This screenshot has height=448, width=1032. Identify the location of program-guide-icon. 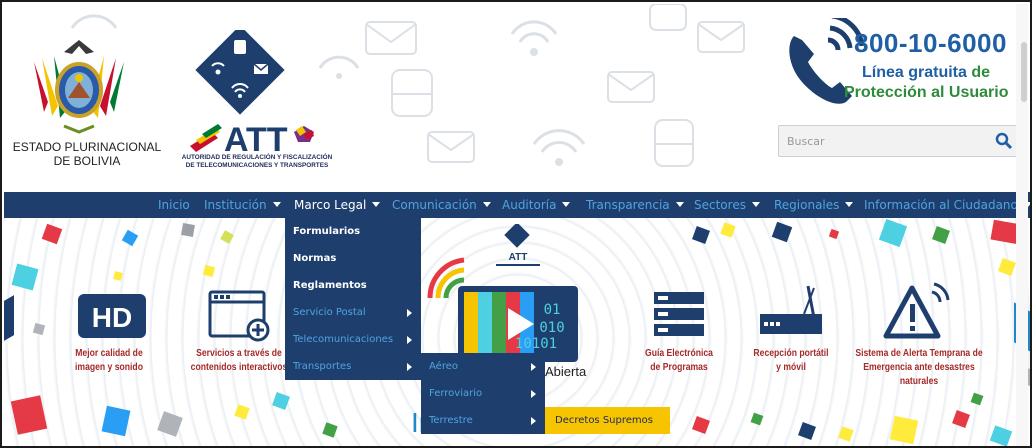
(679, 314).